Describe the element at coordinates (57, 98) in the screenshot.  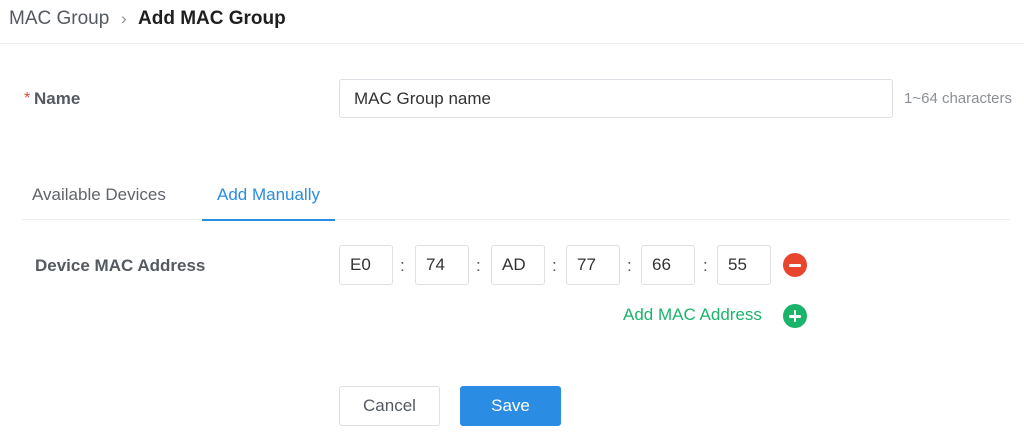
I see `name-label: Name` at that location.